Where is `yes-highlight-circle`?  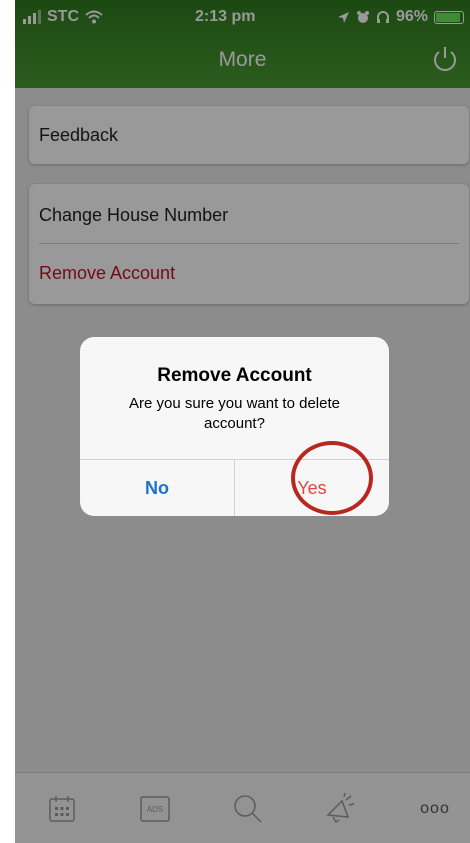
yes-highlight-circle is located at coordinates (332, 478).